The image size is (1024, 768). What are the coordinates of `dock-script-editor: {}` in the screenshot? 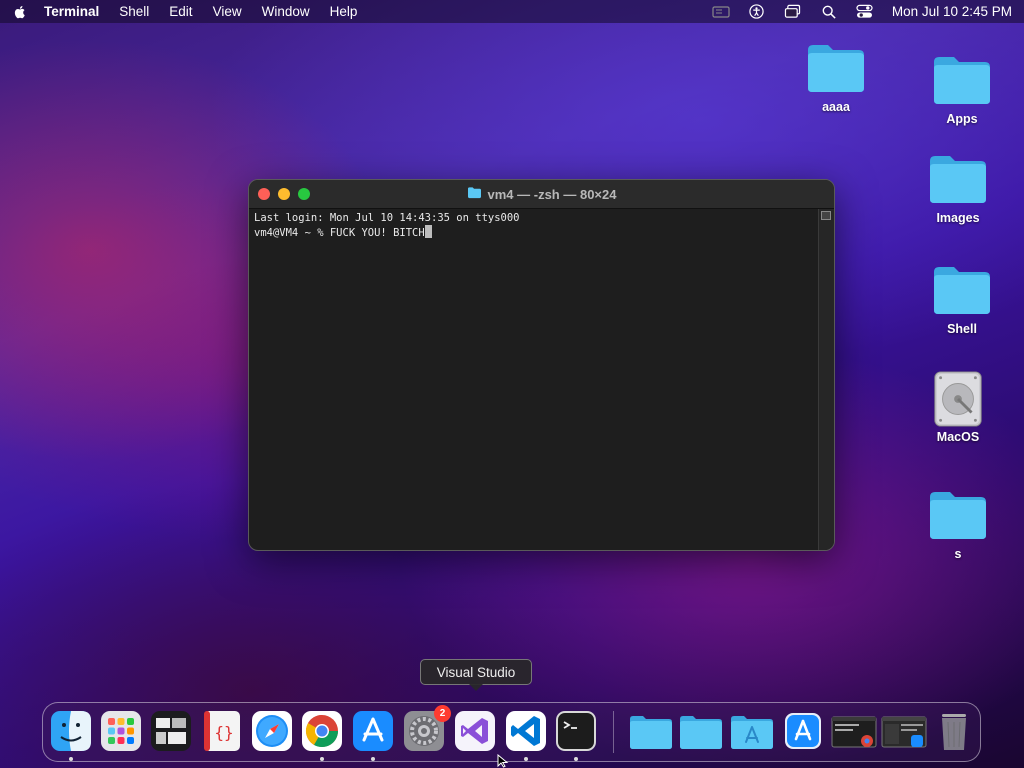 It's located at (222, 731).